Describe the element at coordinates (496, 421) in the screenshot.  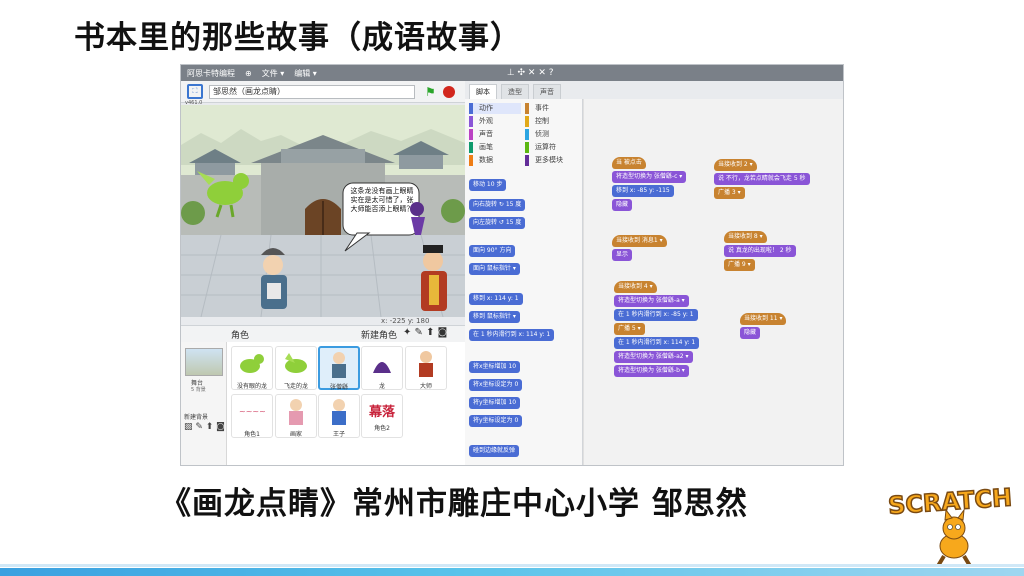
I see `block-set-y: 将y坐标设定为 0` at that location.